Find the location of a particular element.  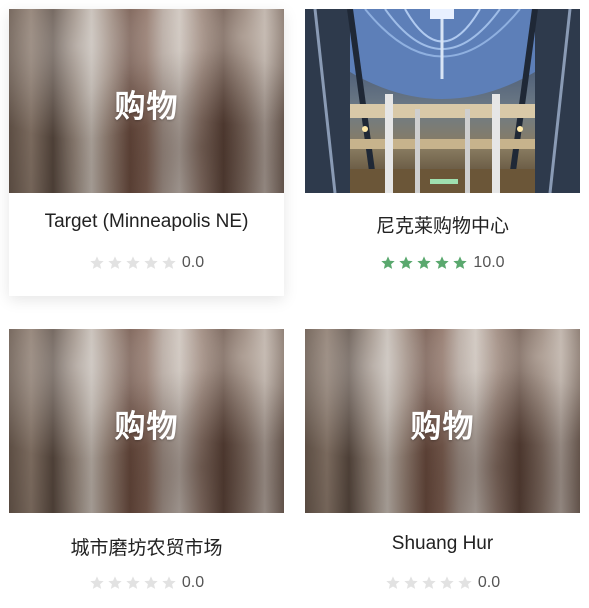

place-title: Target (Minneapolis NE) is located at coordinates (146, 222).